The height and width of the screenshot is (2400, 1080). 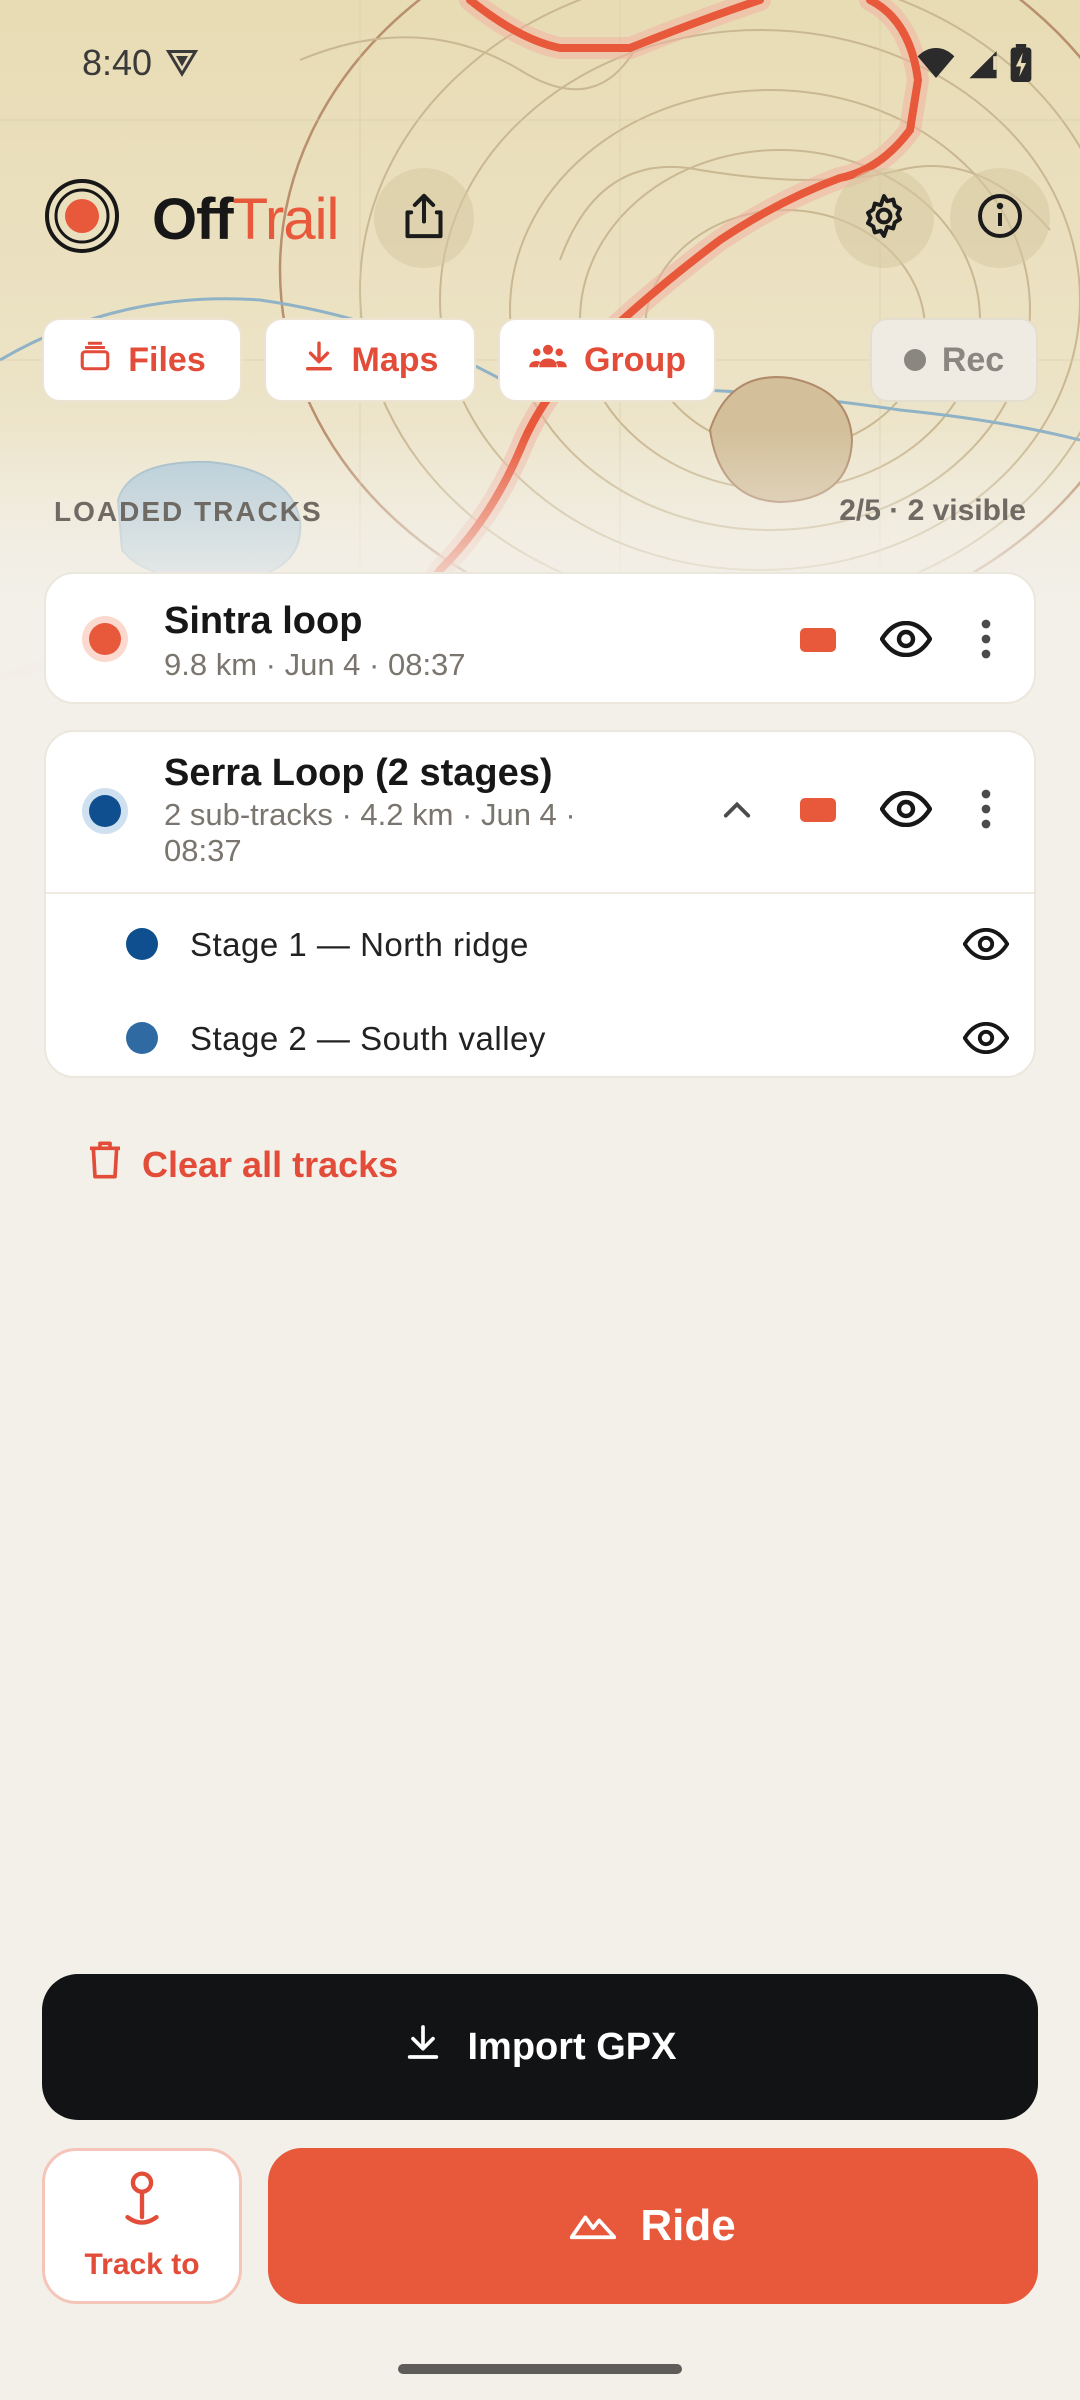 I want to click on status-time: 8:40, so click(x=117, y=62).